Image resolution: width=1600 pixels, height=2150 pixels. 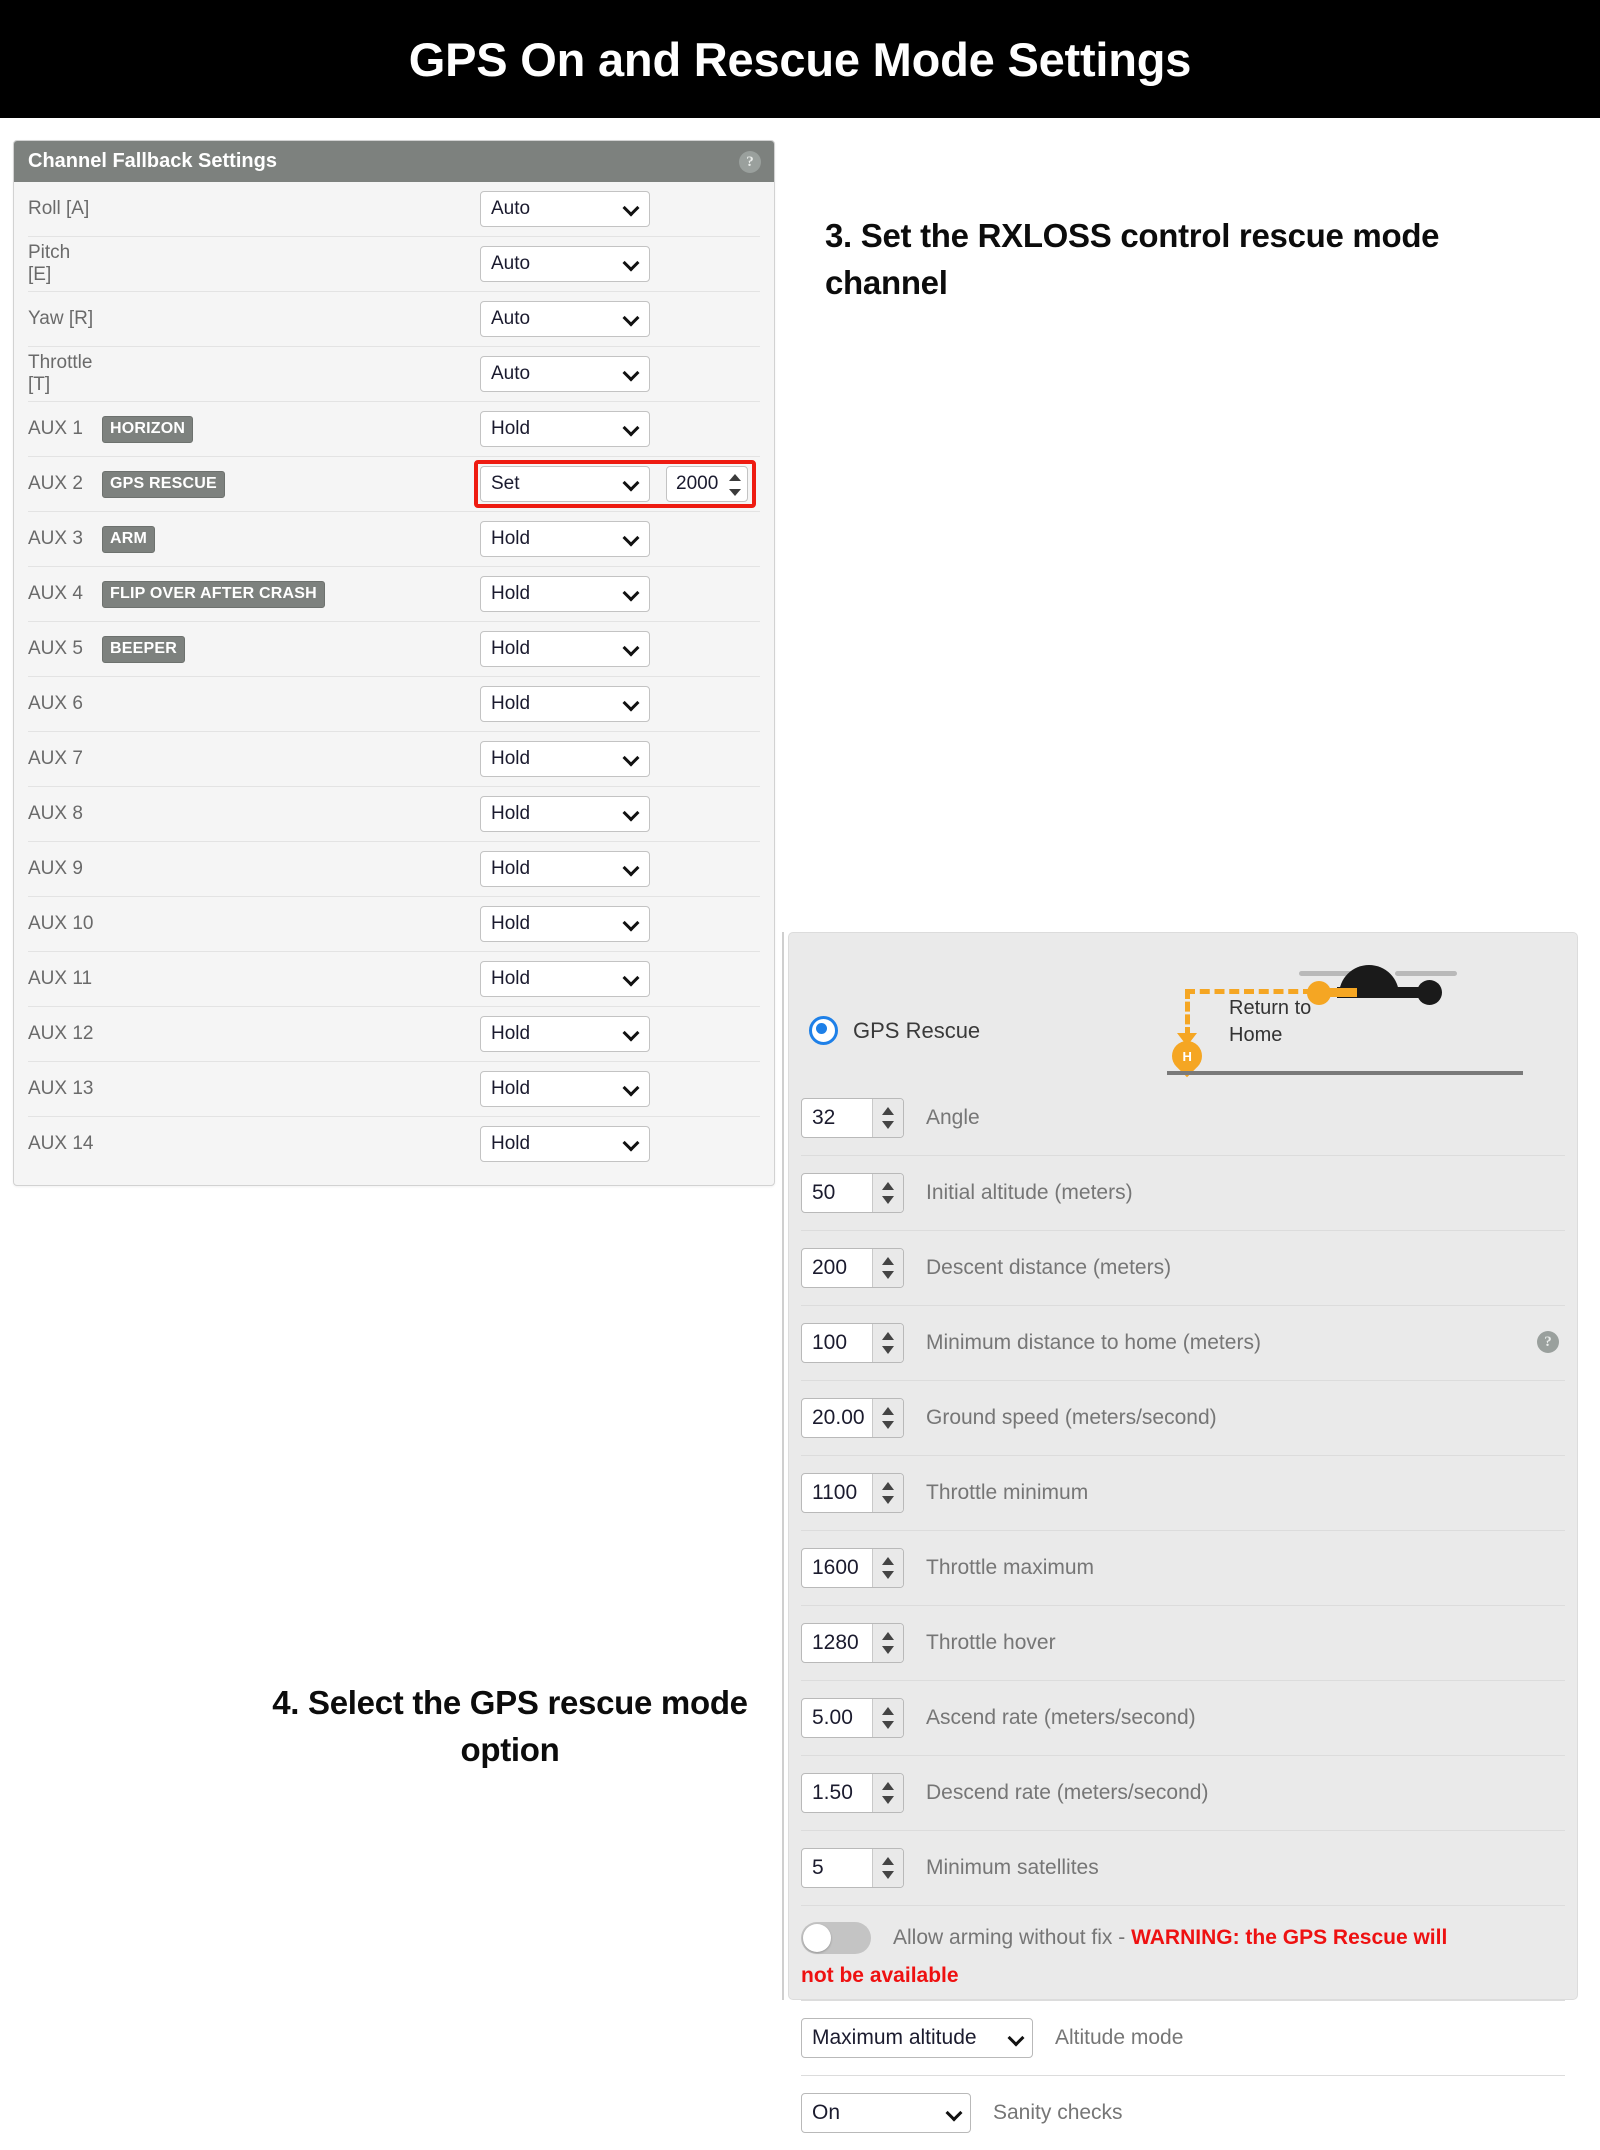 I want to click on fallback-mode-badge: BEEPER, so click(x=143, y=649).